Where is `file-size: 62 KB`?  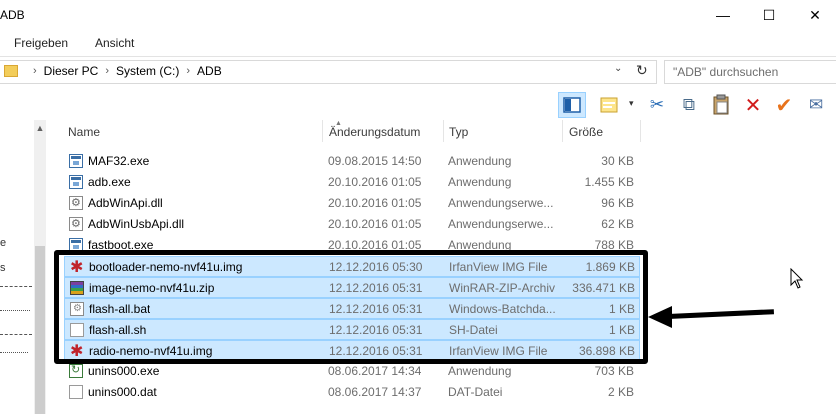
file-size: 62 KB is located at coordinates (617, 224).